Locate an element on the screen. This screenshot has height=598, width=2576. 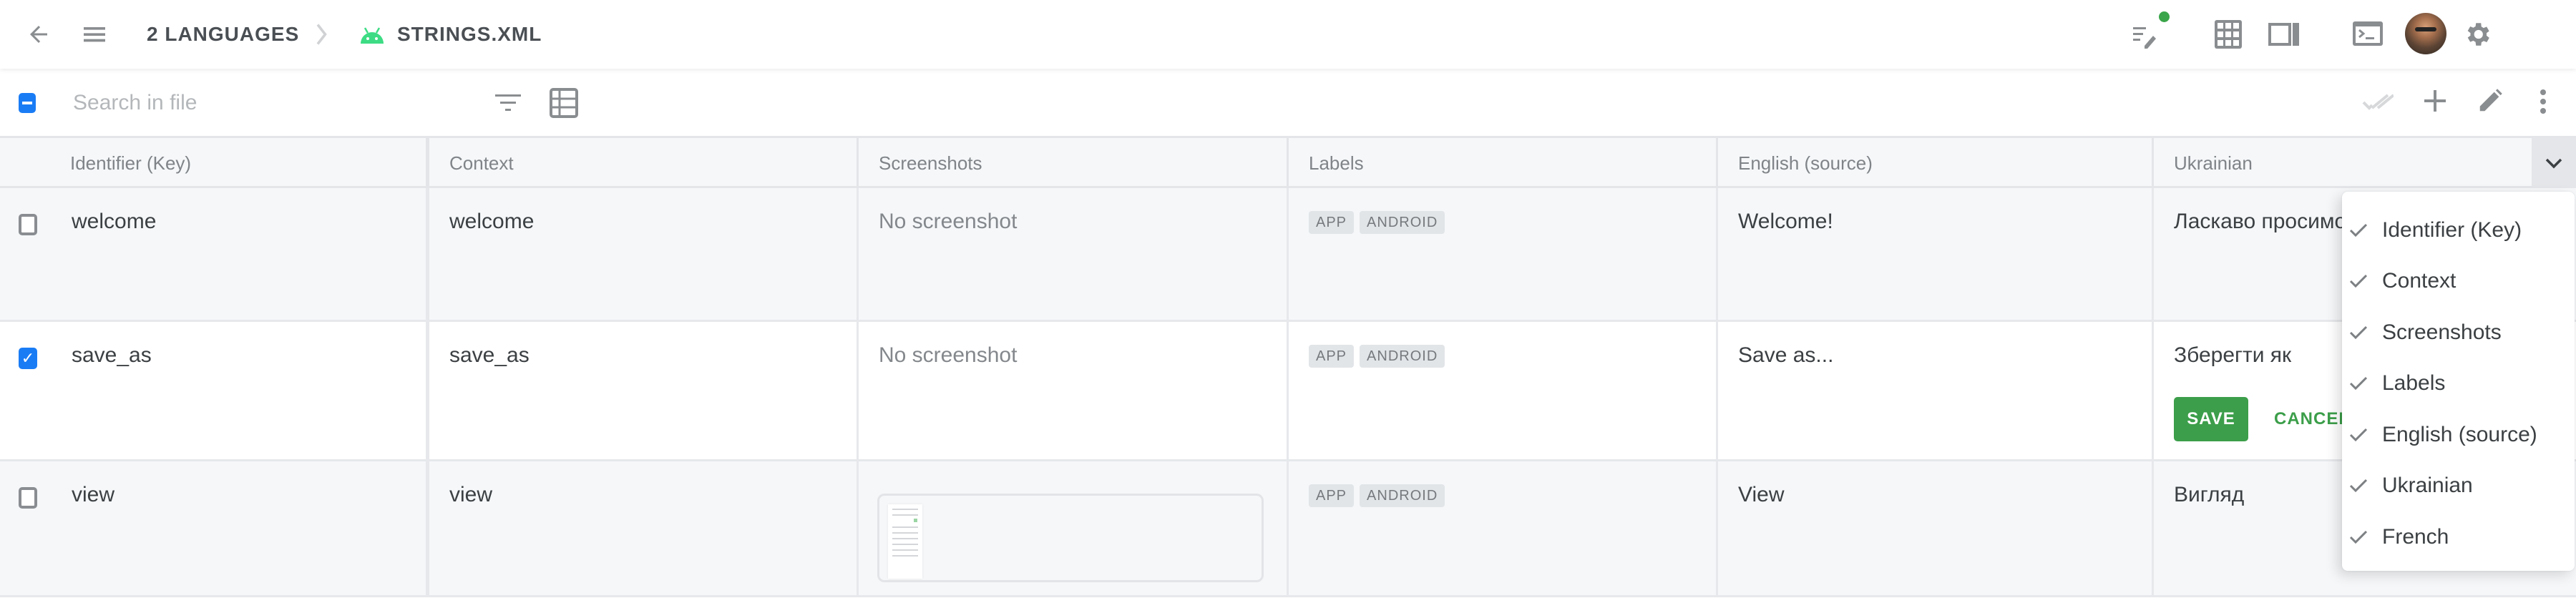
cell-key: ✓ save_as is located at coordinates (214, 391).